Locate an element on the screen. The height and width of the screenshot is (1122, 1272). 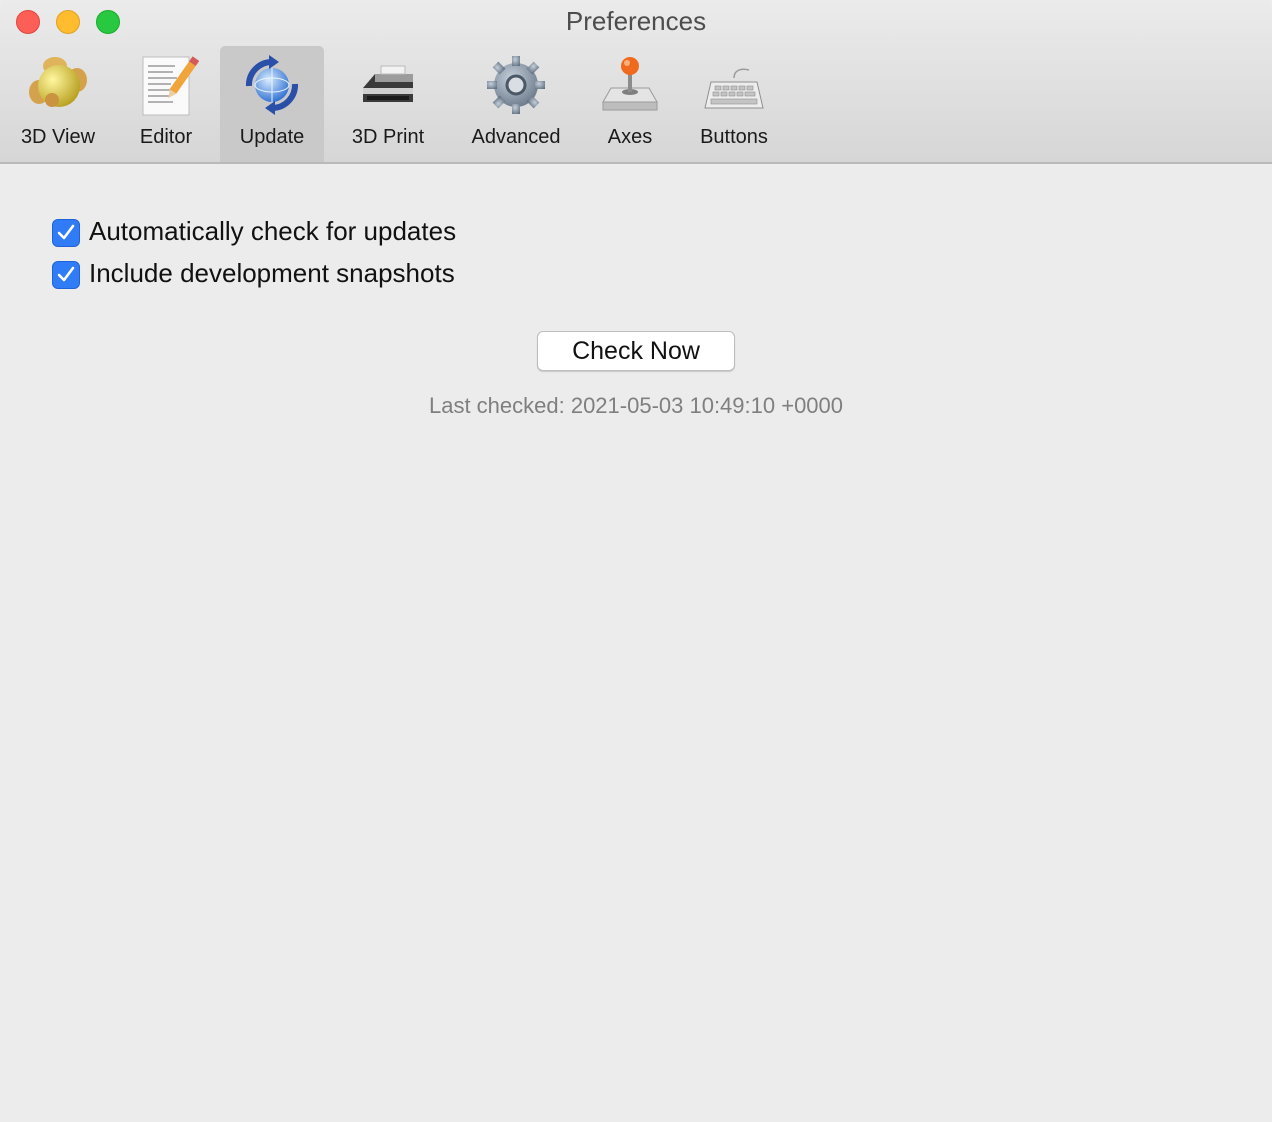
dev-snapshots-label: Include development snapshots is located at coordinates (272, 273).